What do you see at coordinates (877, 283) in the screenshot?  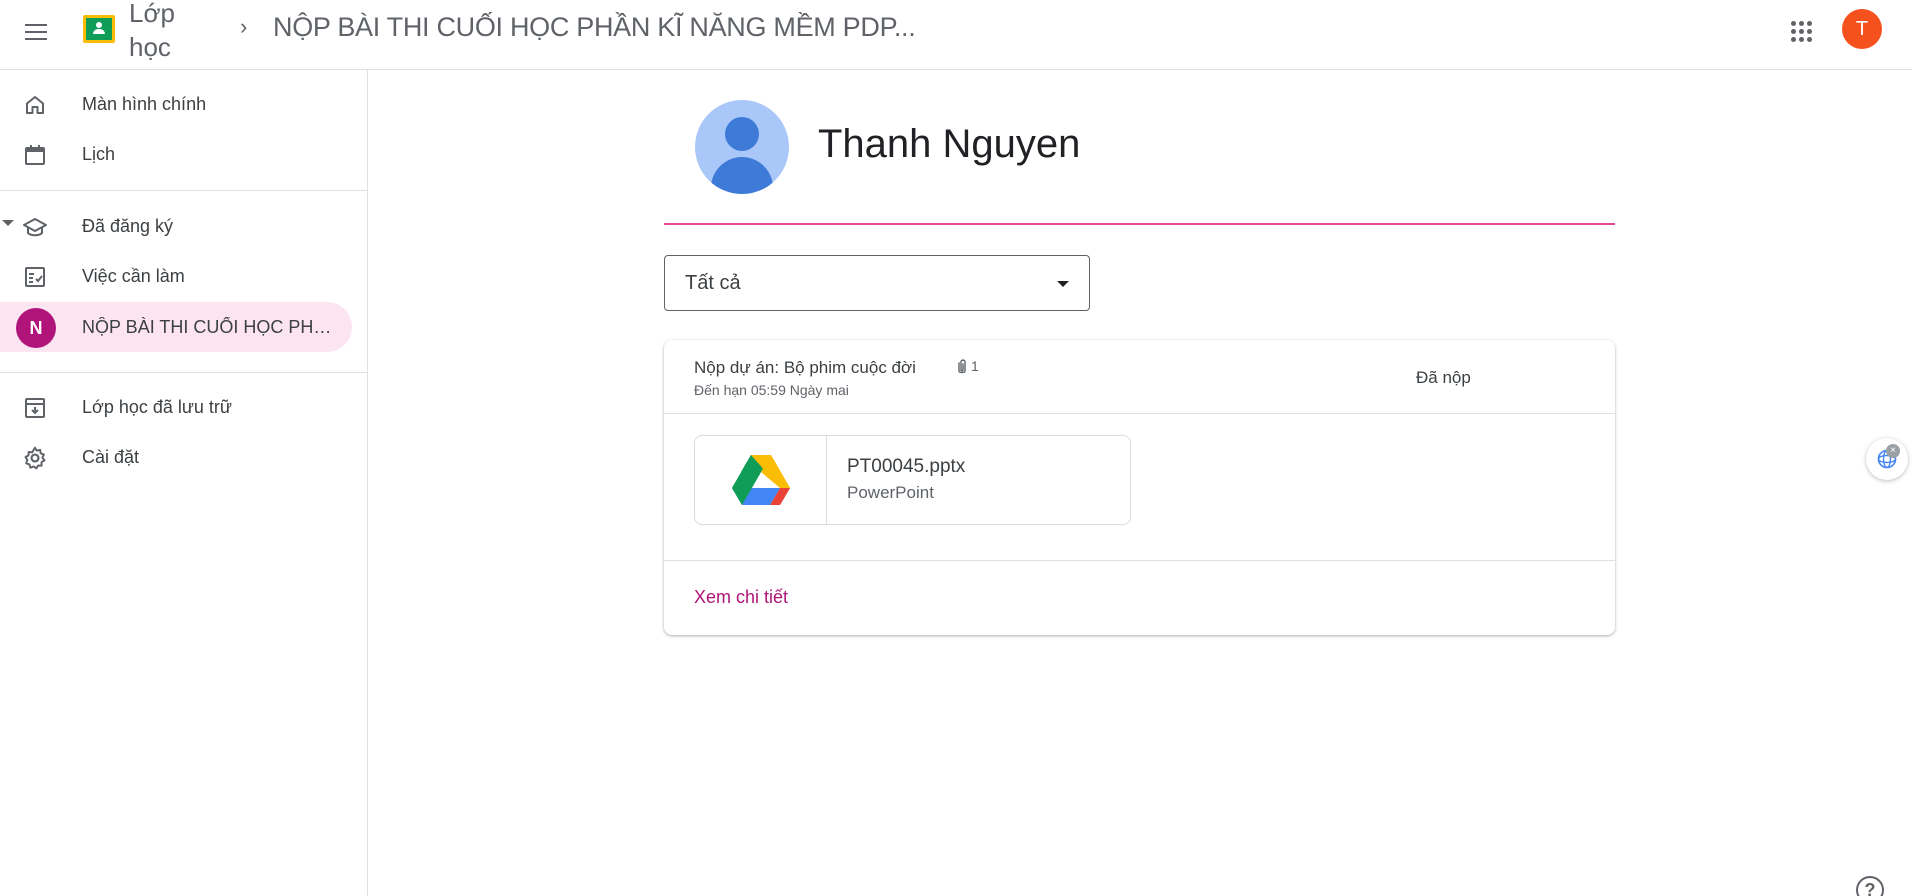 I see `status-filter-select: Tất cả` at bounding box center [877, 283].